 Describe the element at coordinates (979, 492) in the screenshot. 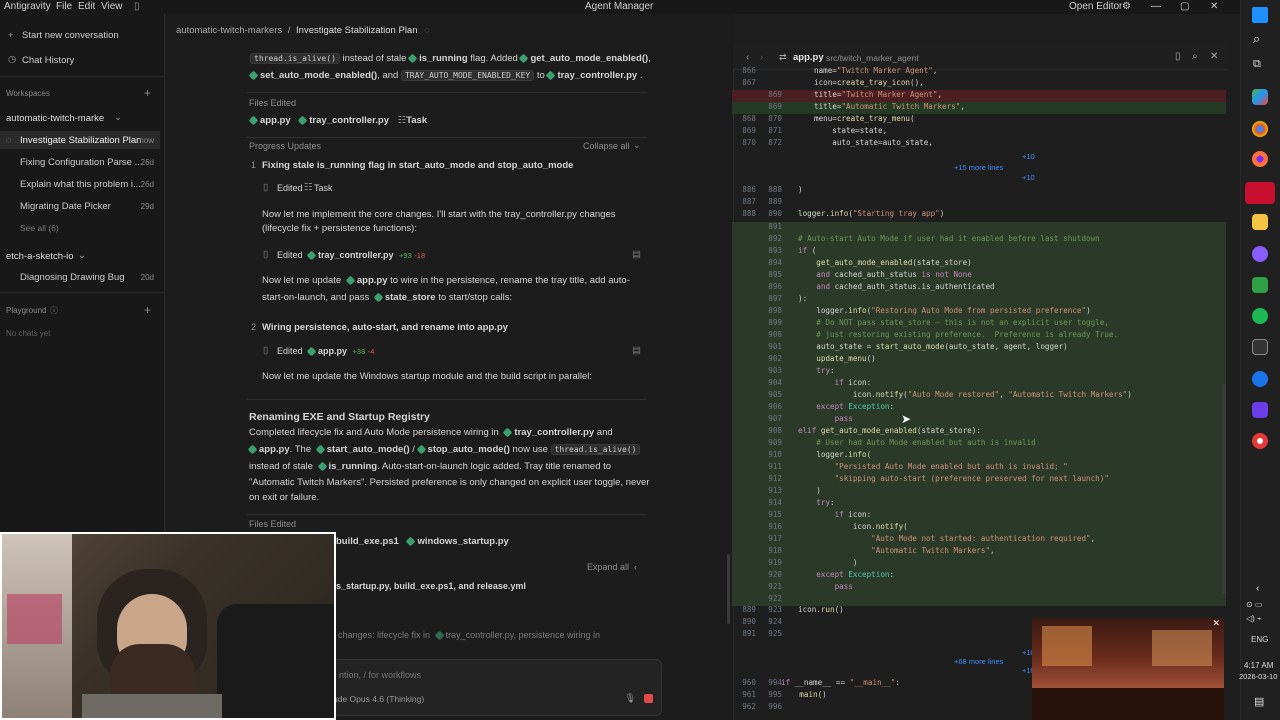

I see `code-line: 913 )` at that location.